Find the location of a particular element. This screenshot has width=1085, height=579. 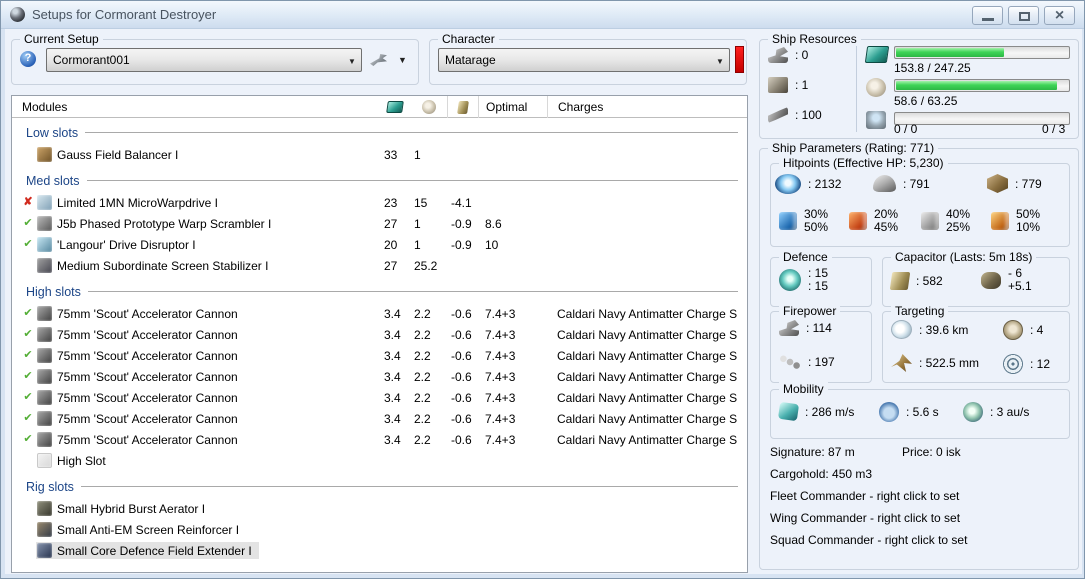

column-optimal: Optimal is located at coordinates (512, 107).